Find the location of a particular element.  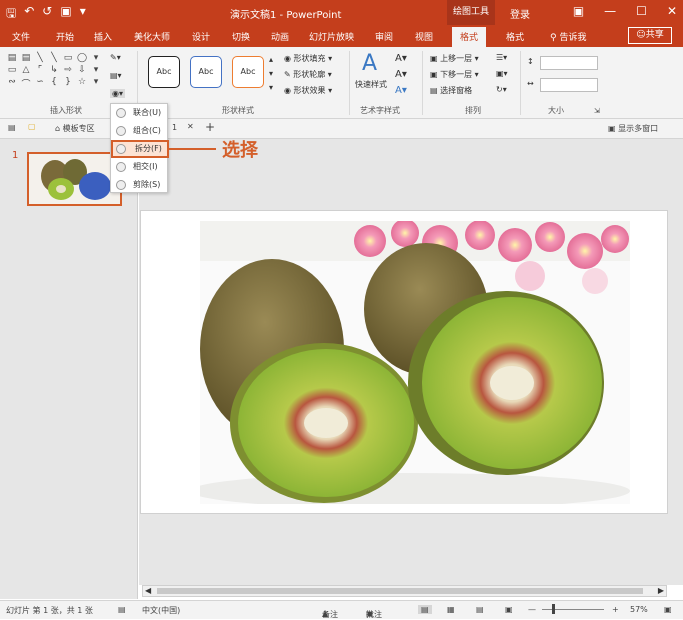

document-tab: 1 is located at coordinates (174, 127).